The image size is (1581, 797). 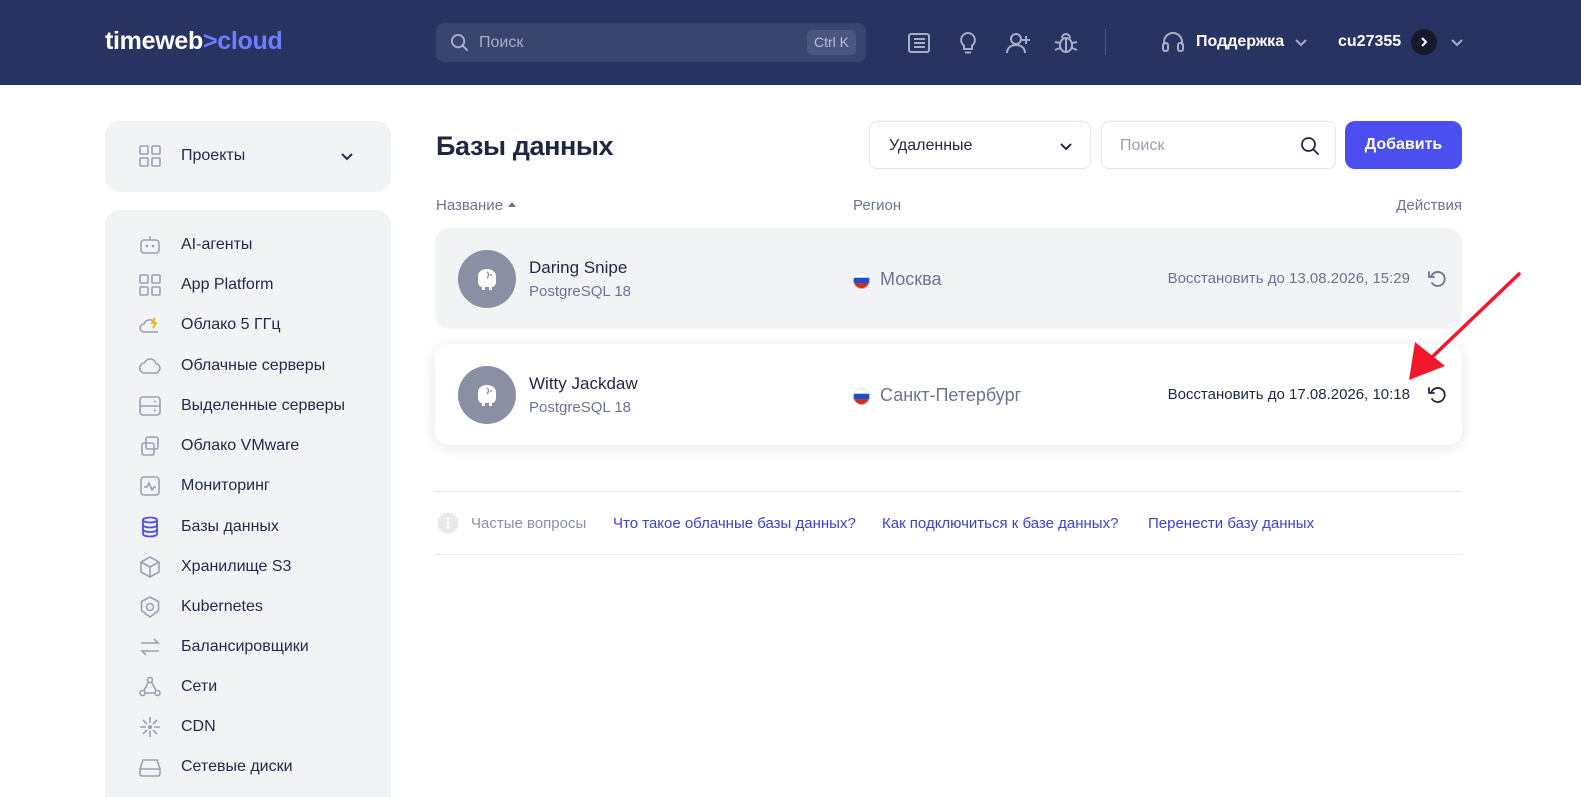 I want to click on username: cu27355, so click(x=1370, y=41).